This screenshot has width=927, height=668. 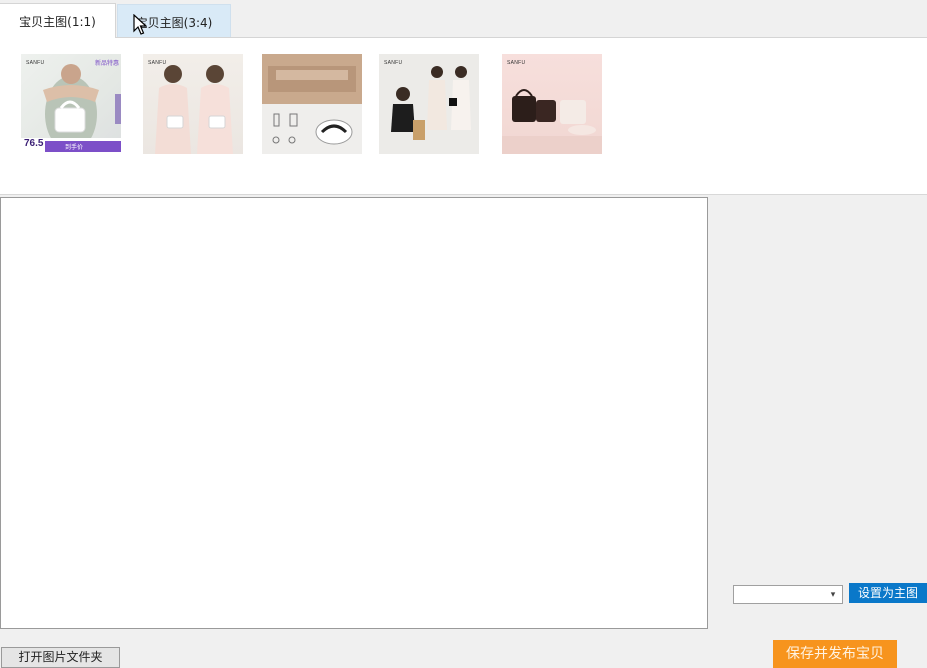 I want to click on open-image-folder-button: 打开图片文件夹, so click(x=60, y=657).